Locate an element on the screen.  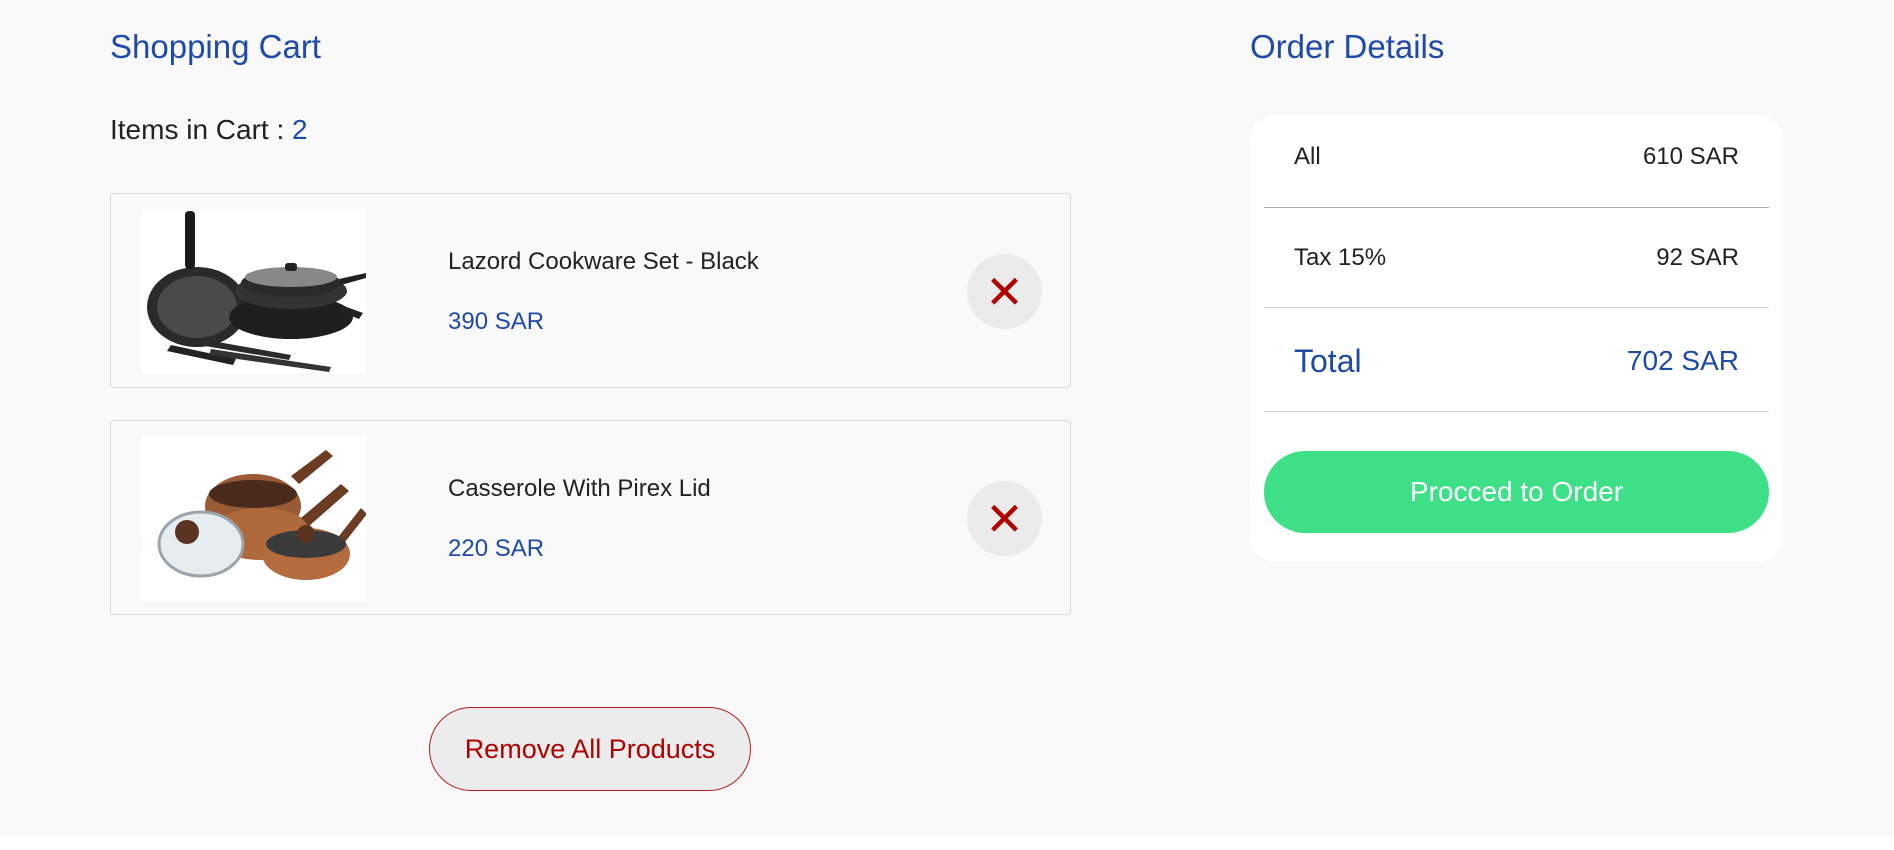
product-image-copper-casserole is located at coordinates (253, 518).